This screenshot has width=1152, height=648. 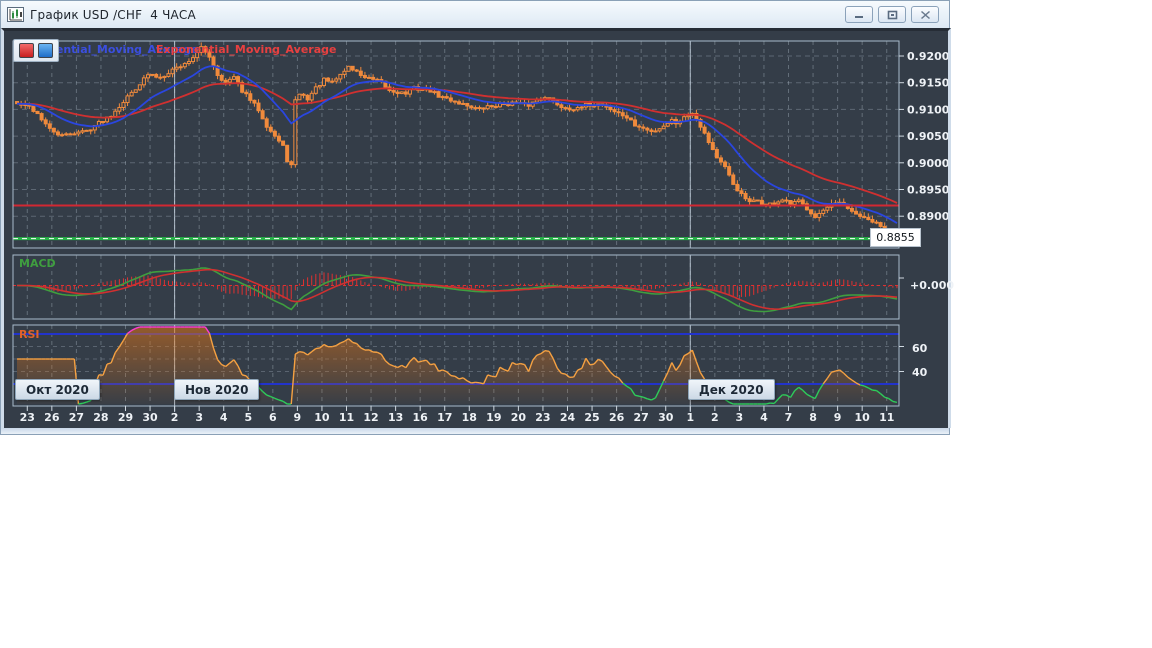 What do you see at coordinates (927, 136) in the screenshot?
I see `svg-text: 0.9050` at bounding box center [927, 136].